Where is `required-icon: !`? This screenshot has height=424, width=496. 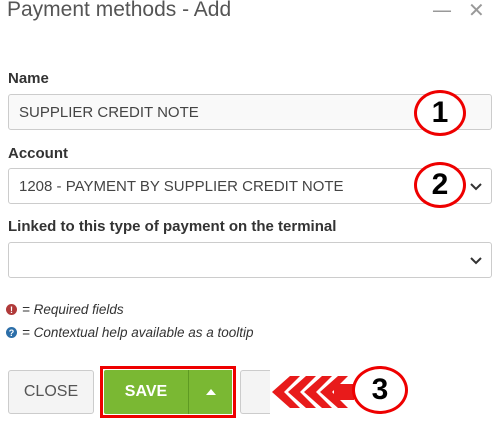
required-icon: ! is located at coordinates (11, 309).